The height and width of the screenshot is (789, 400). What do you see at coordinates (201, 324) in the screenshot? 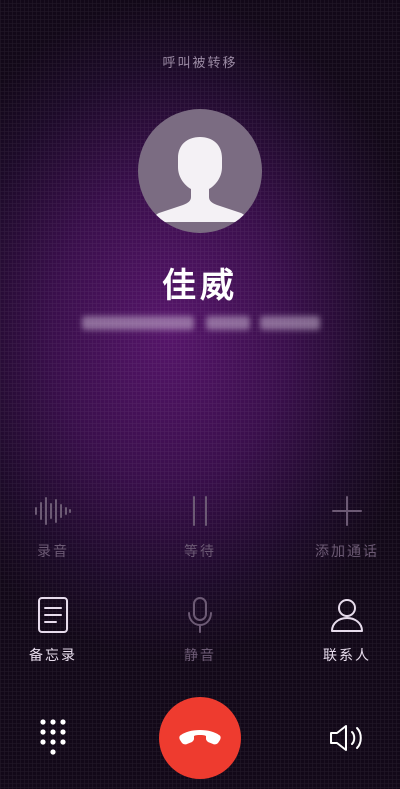
I see `caller-number-obscured` at bounding box center [201, 324].